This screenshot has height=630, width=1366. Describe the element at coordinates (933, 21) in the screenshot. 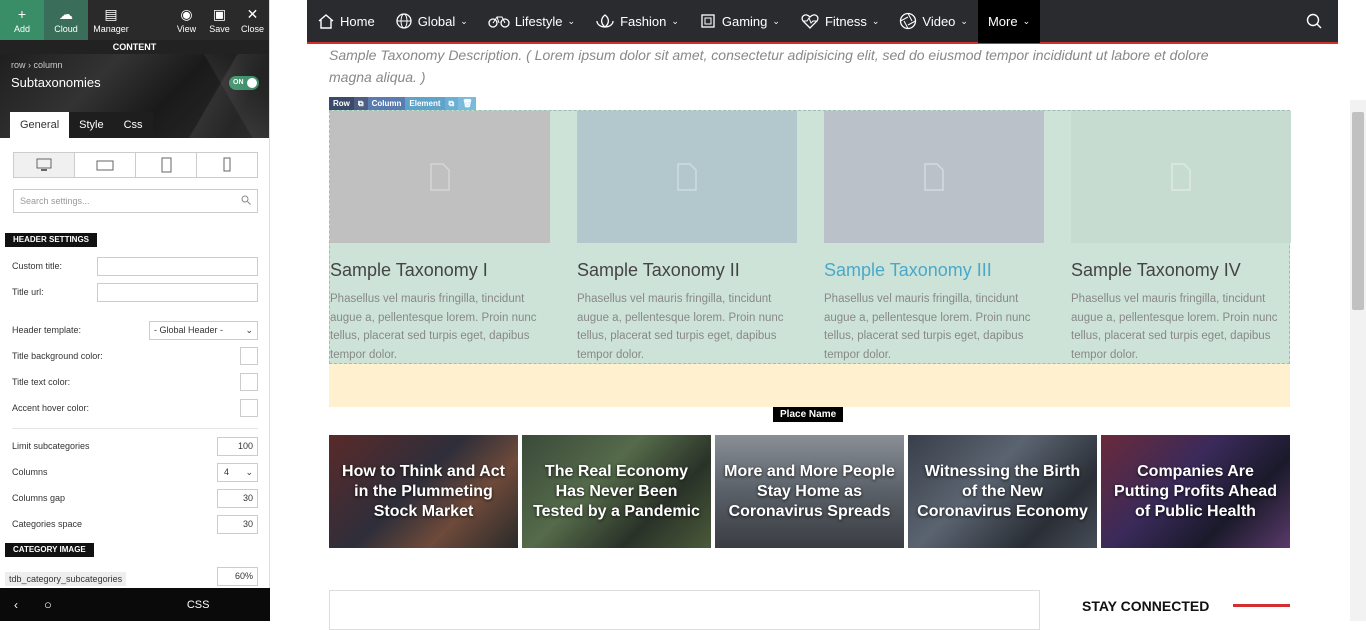

I see `nav-video: Video ⌄` at that location.